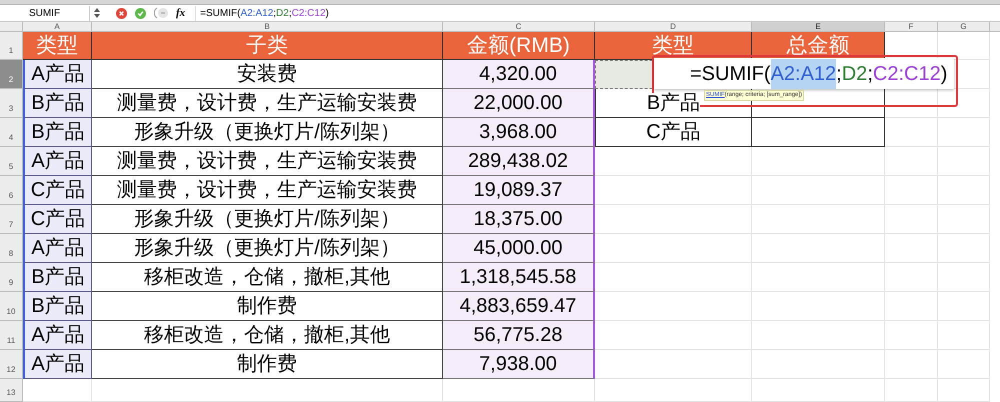 The width and height of the screenshot is (1000, 402). What do you see at coordinates (519, 46) in the screenshot?
I see `column-title: 金额(RMB)` at bounding box center [519, 46].